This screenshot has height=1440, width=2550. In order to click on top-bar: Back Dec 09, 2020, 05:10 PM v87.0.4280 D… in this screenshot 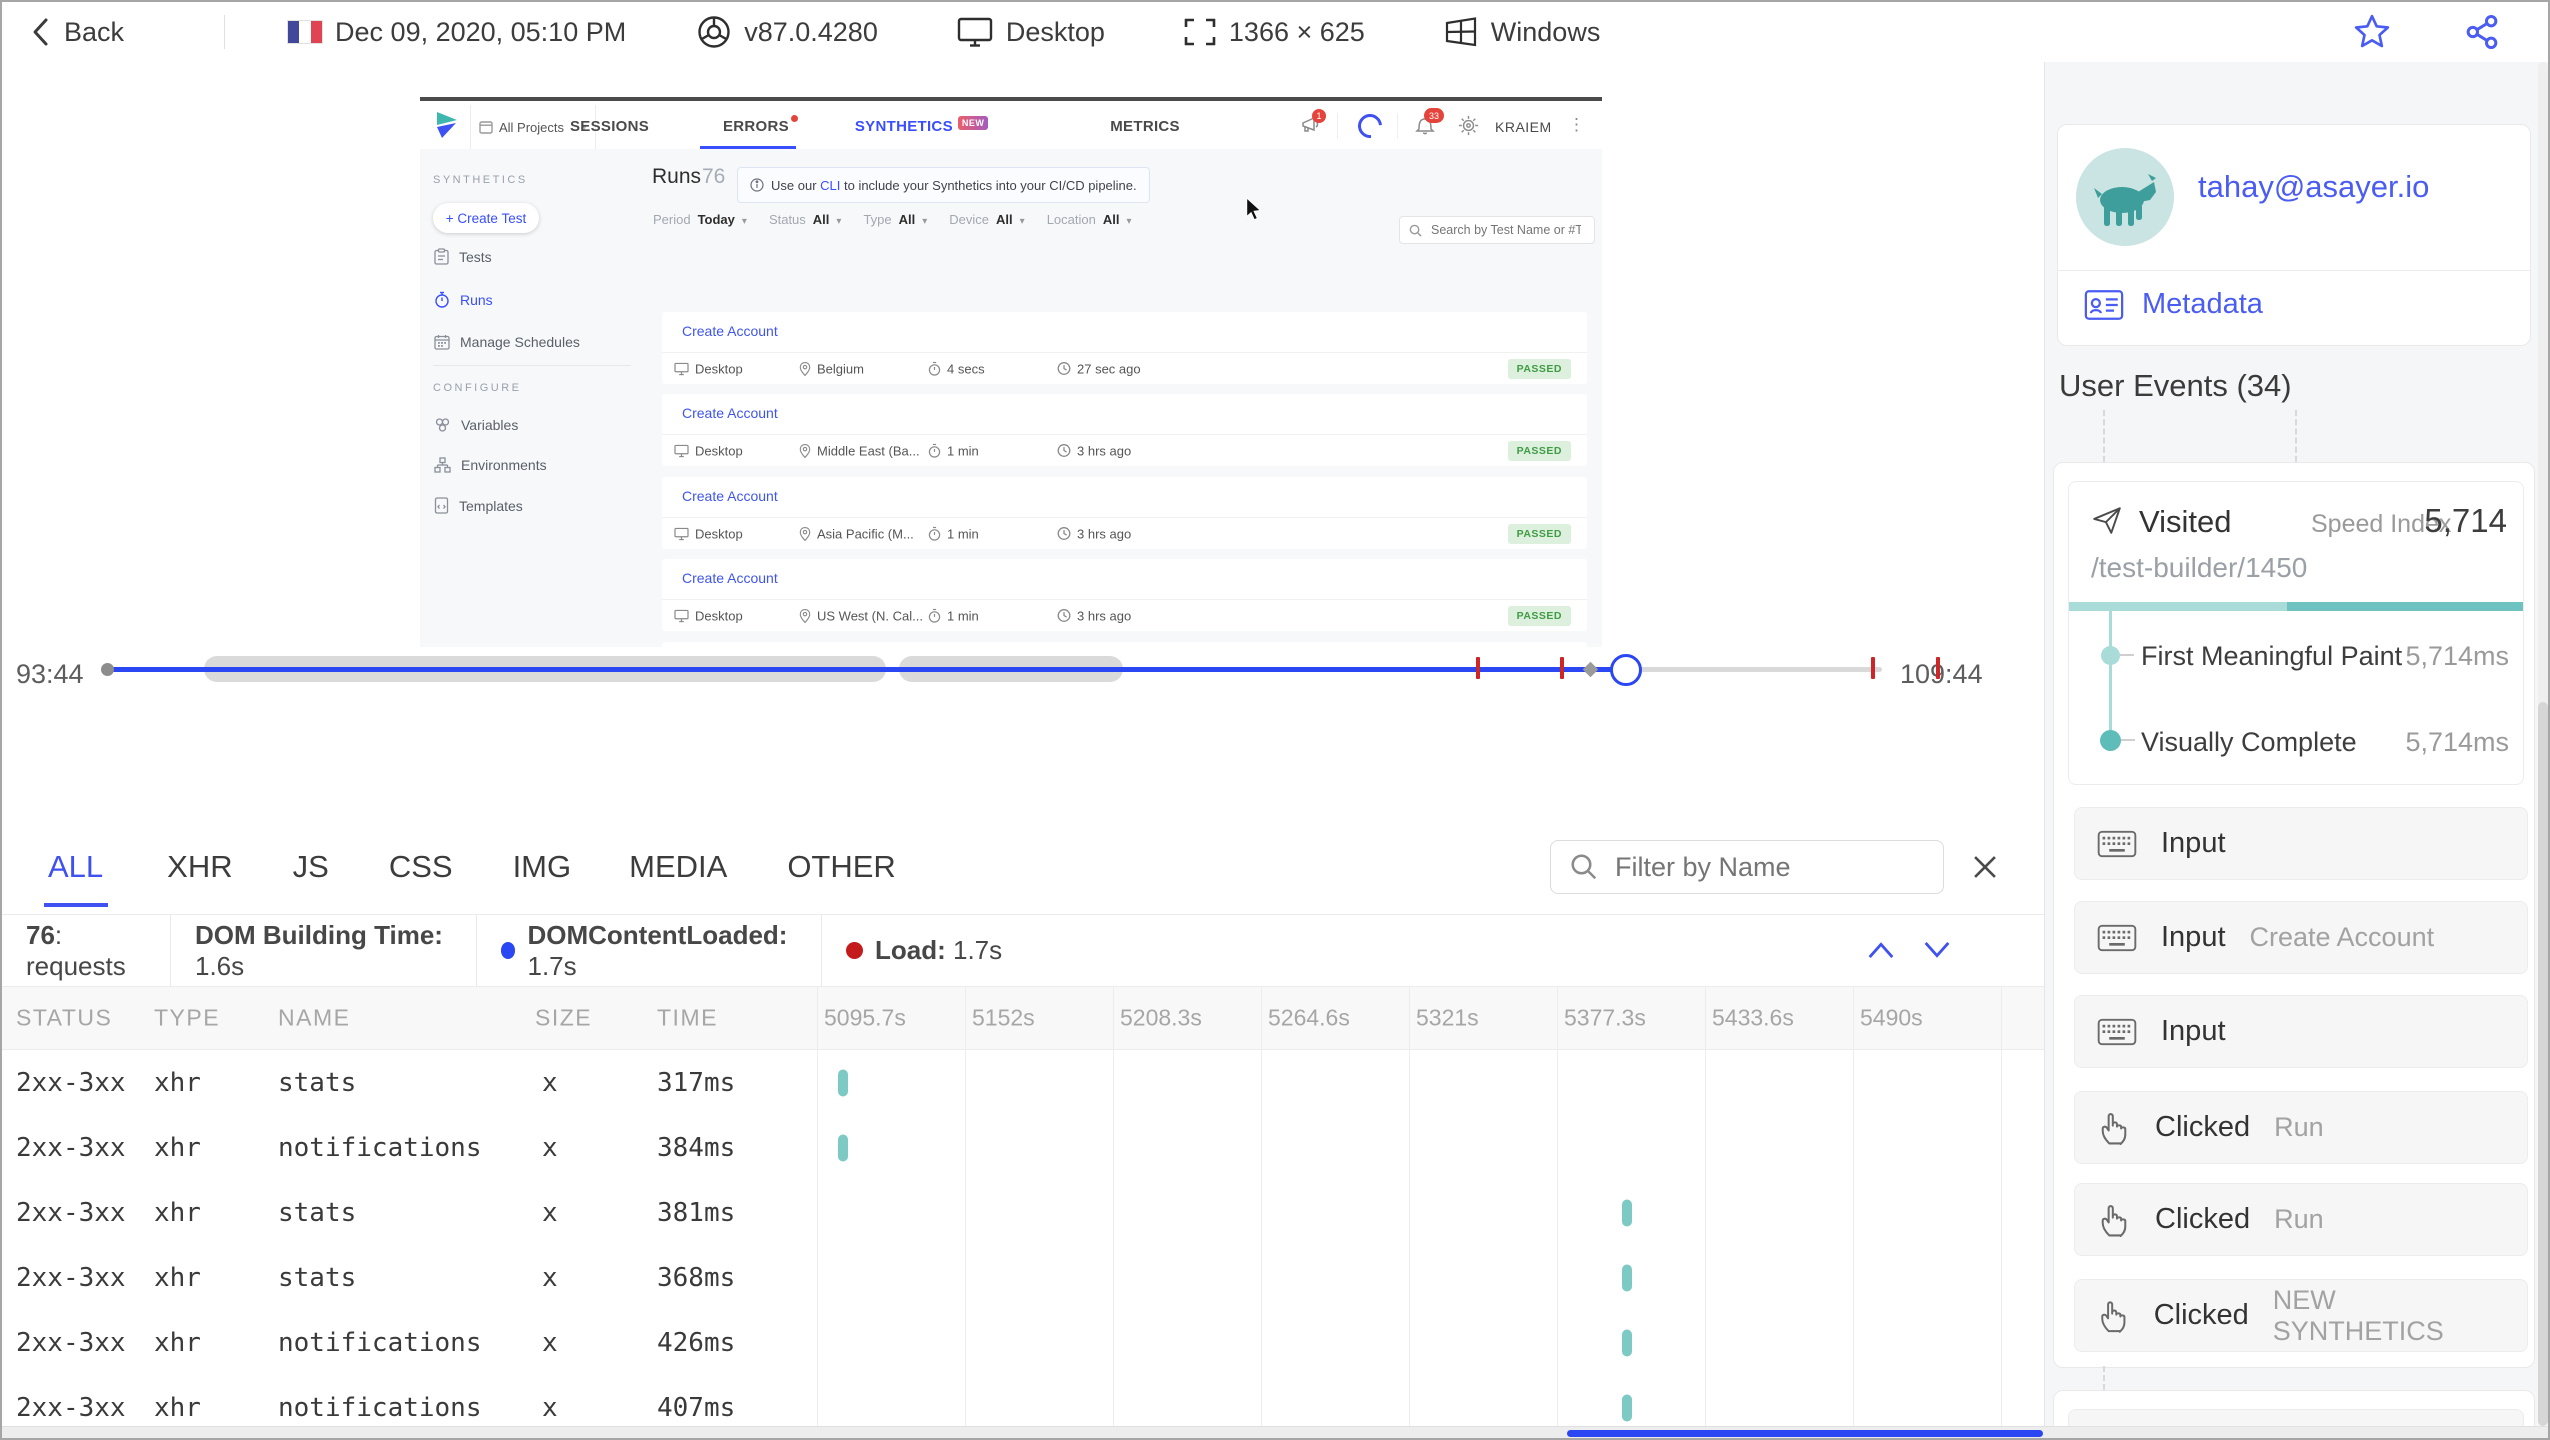, I will do `click(1275, 32)`.